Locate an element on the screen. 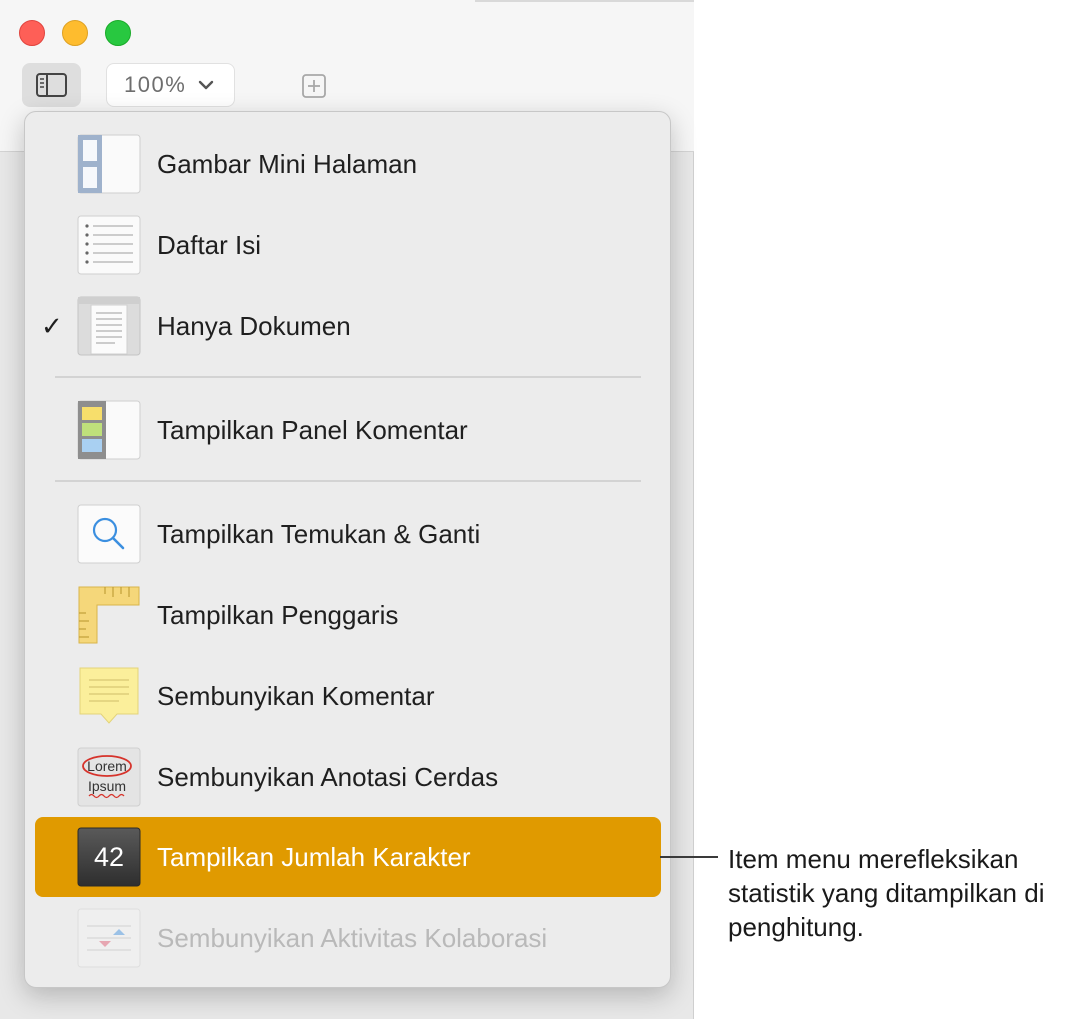 This screenshot has width=1069, height=1019. checkmark-icon: ✓ is located at coordinates (52, 326).